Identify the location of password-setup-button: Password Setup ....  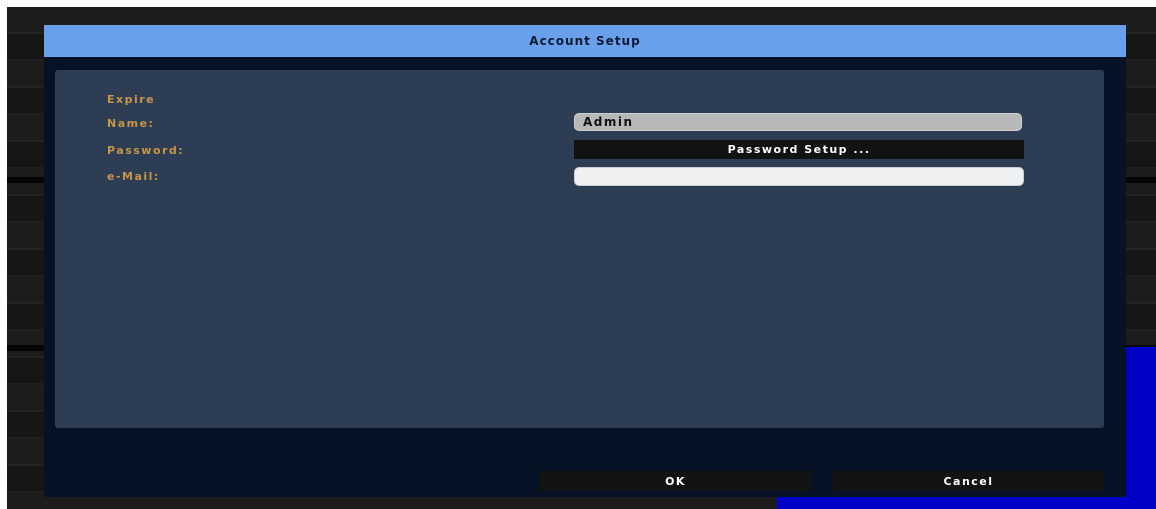
(799, 149).